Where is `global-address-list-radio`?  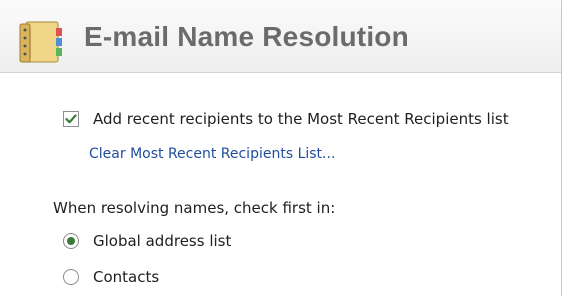 global-address-list-radio is located at coordinates (71, 241).